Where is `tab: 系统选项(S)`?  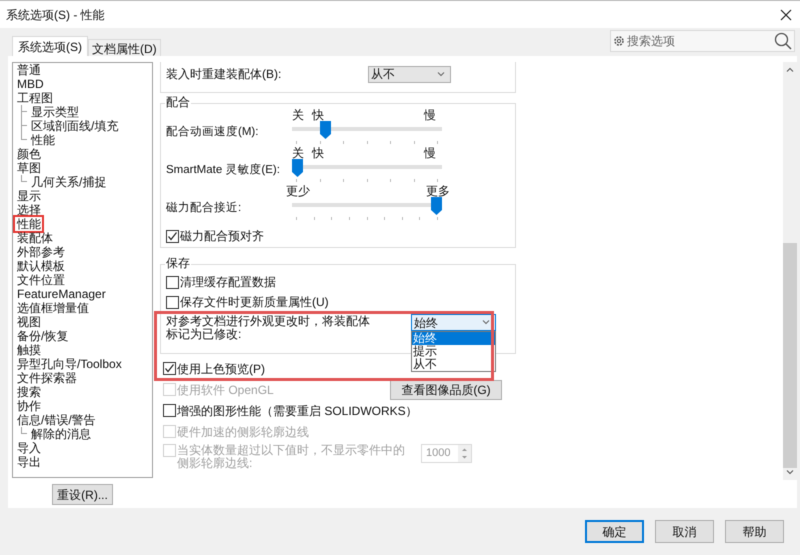 tab: 系统选项(S) is located at coordinates (50, 46).